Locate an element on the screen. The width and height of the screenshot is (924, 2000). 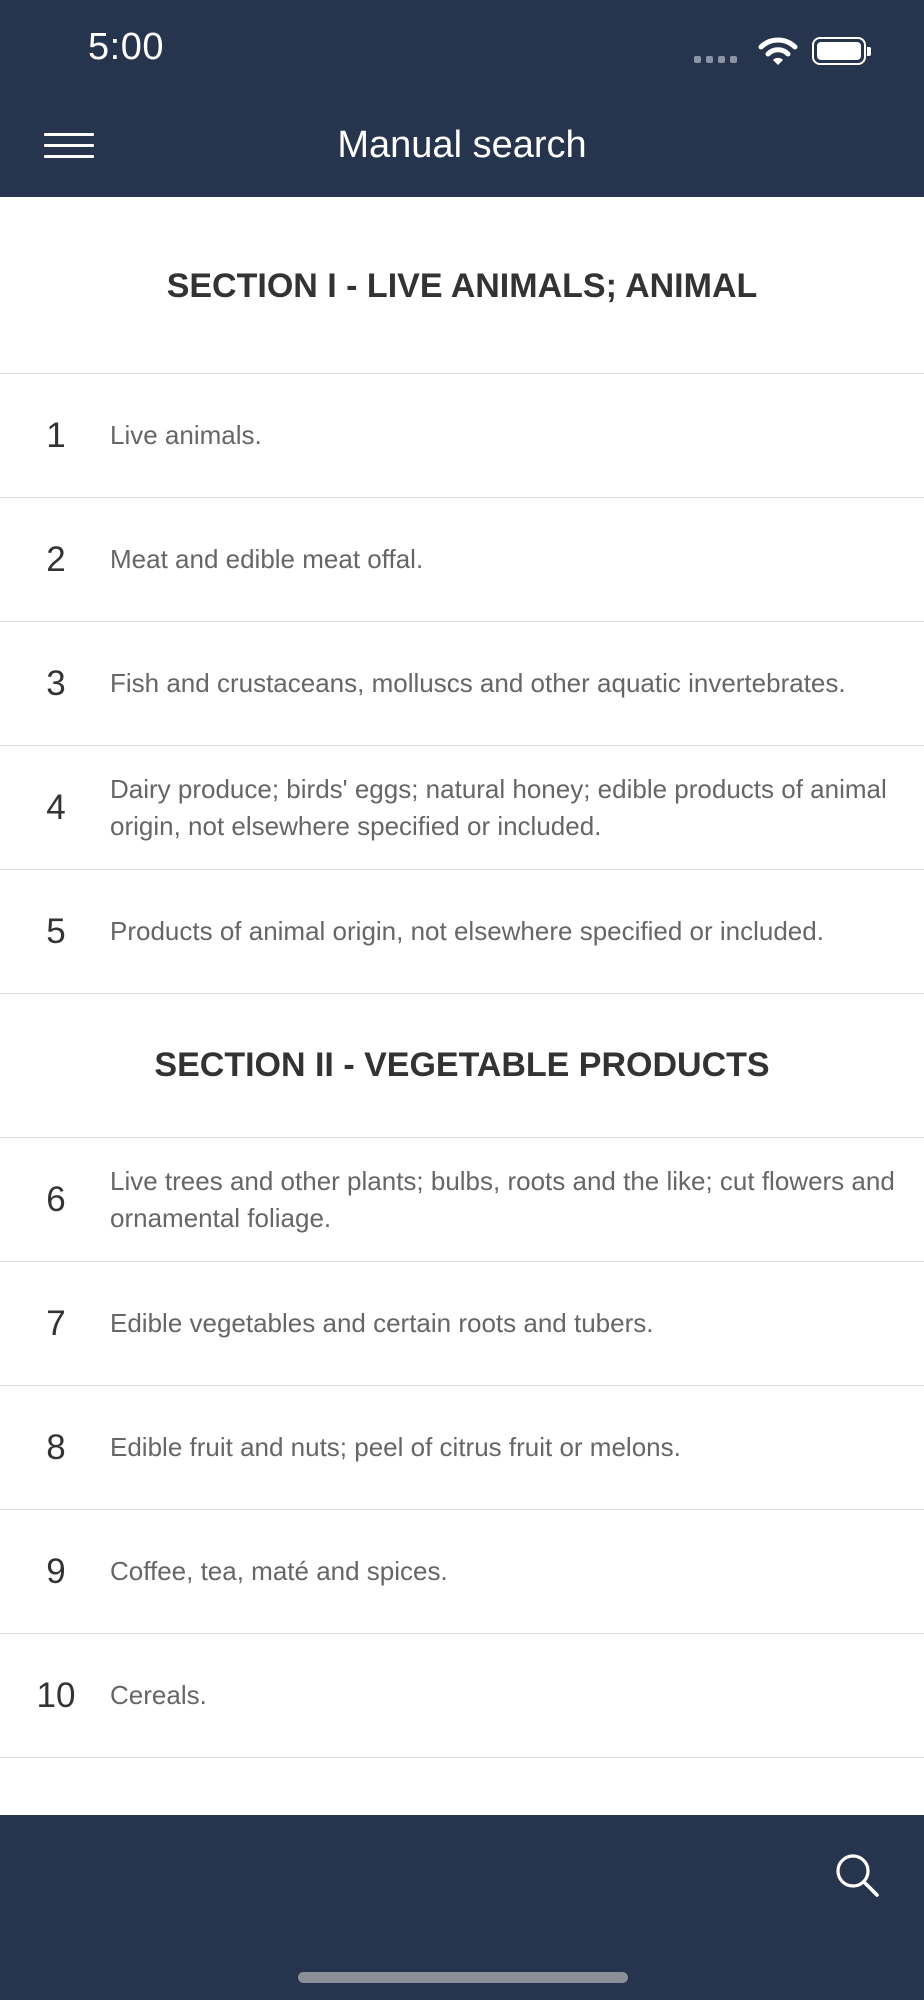
chapter-row: 9 Coffee, tea, maté and spices. is located at coordinates (462, 1572).